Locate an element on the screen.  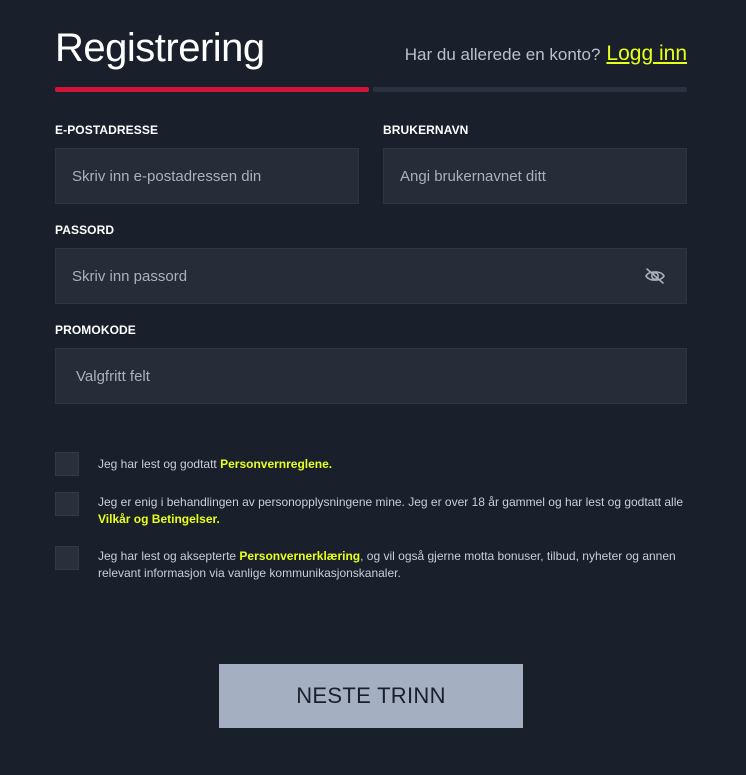
password-field-wrapper is located at coordinates (371, 276).